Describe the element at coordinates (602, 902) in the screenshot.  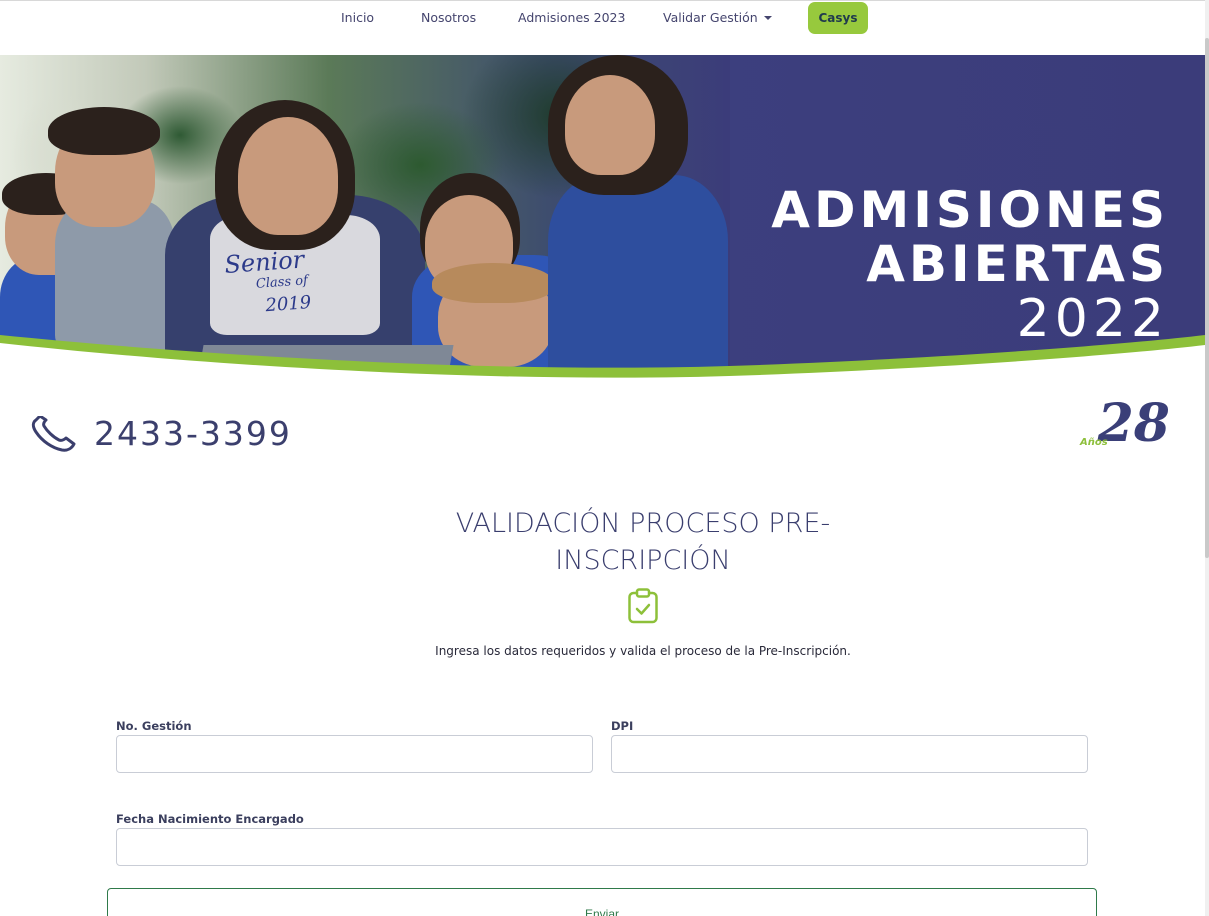
I see `enviar-button: Enviar` at that location.